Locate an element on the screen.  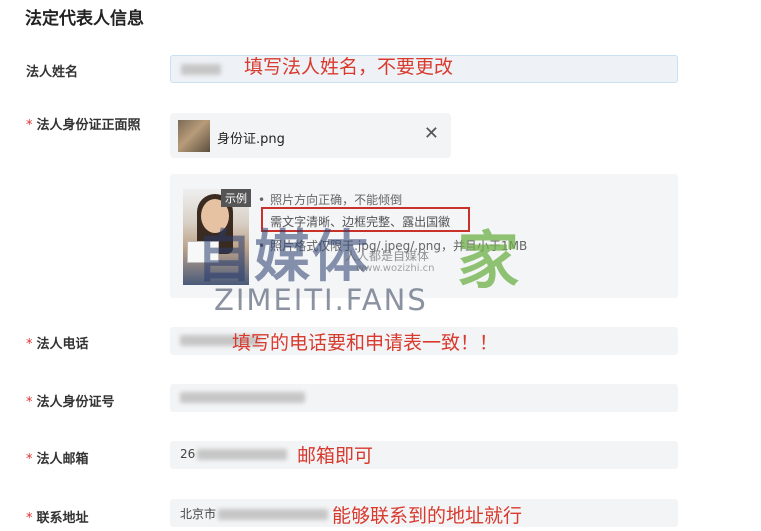
name-label: 法人姓名 is located at coordinates (52, 70).